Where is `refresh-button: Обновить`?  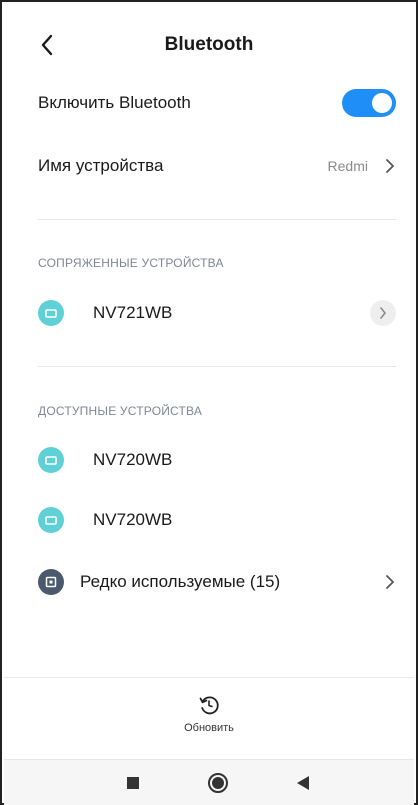
refresh-button: Обновить is located at coordinates (209, 714).